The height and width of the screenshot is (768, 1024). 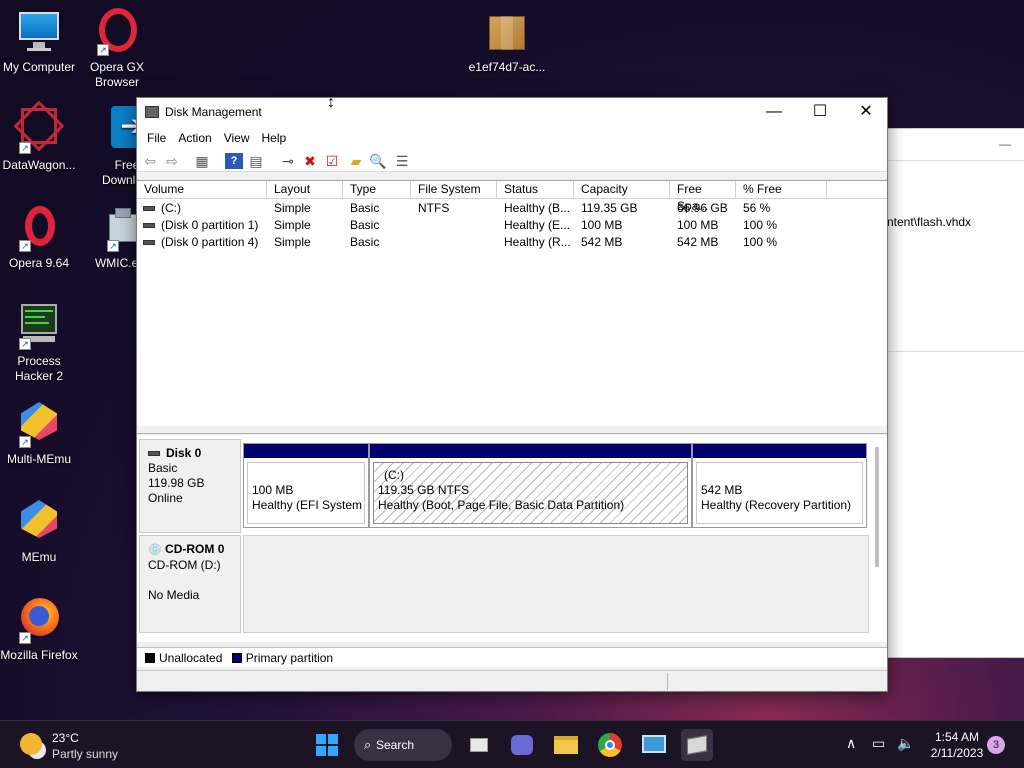 What do you see at coordinates (1005, 144) in the screenshot?
I see `minimize-icon: —` at bounding box center [1005, 144].